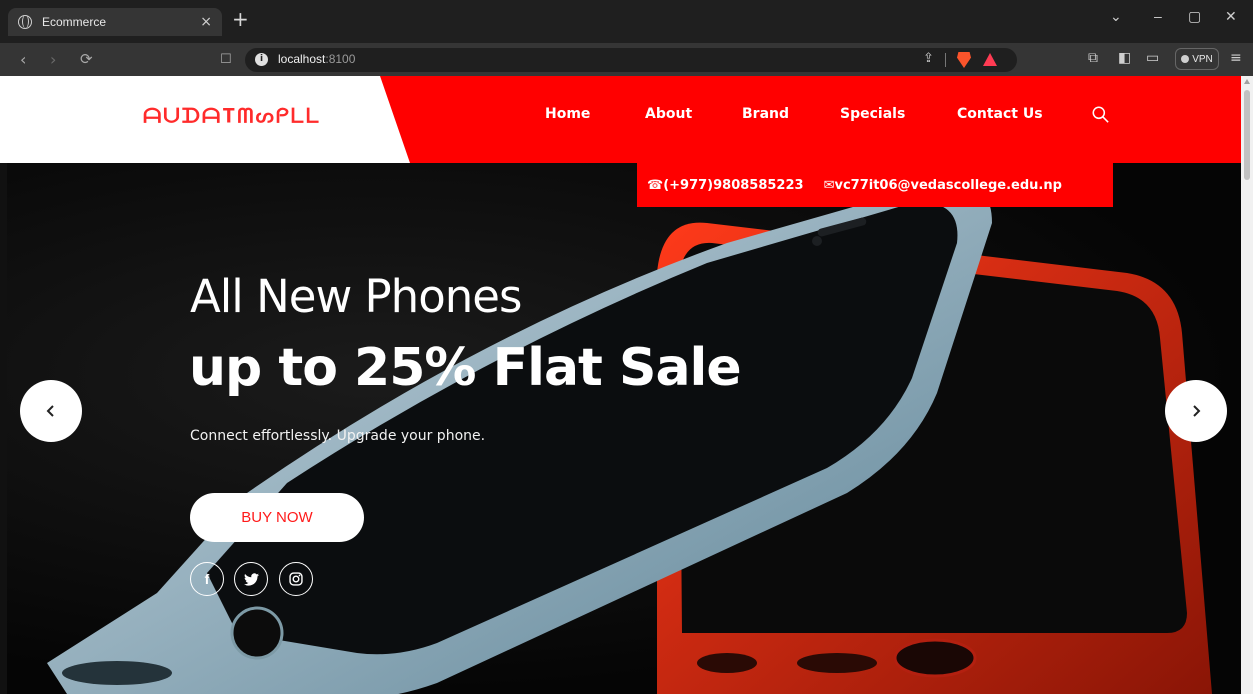 The image size is (1253, 694). Describe the element at coordinates (340, 59) in the screenshot. I see `url-port: :8100` at that location.